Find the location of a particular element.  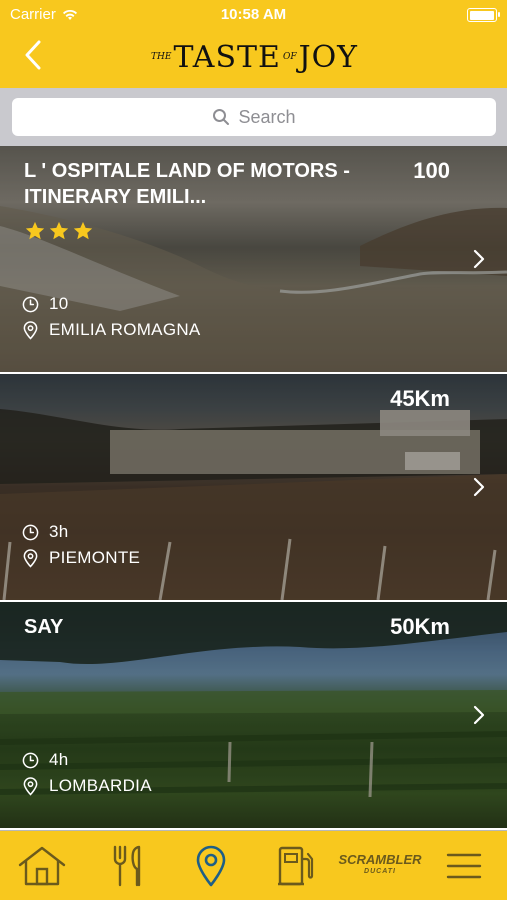

region-value: LOMBARDIA is located at coordinates (100, 785).